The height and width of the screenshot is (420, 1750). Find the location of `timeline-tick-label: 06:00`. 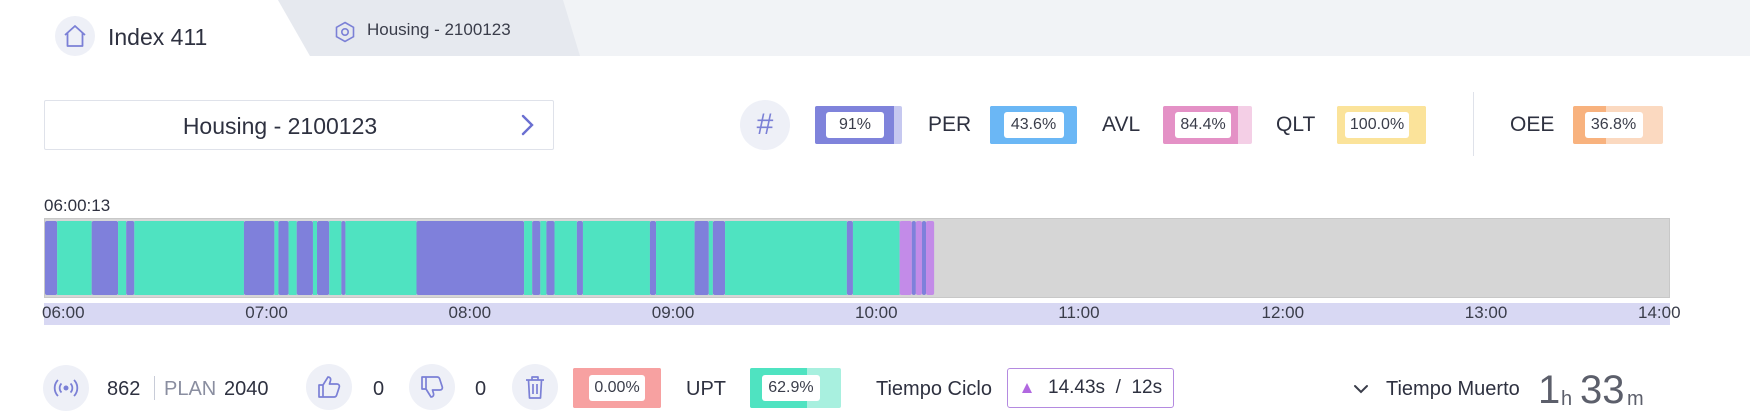

timeline-tick-label: 06:00 is located at coordinates (63, 312).